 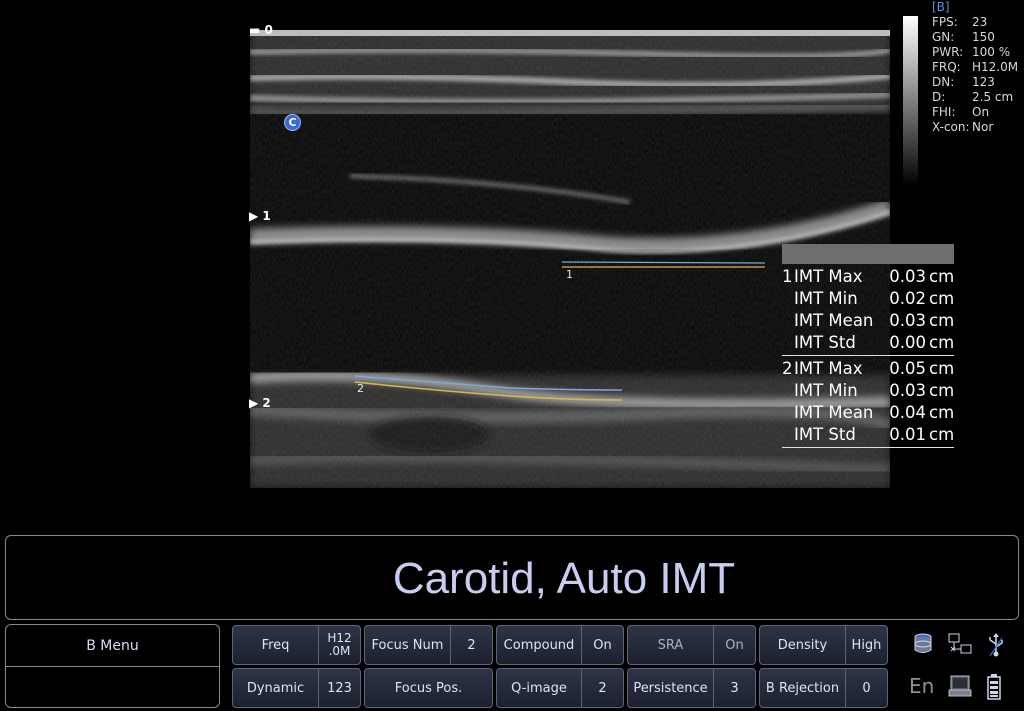 I want to click on param-key: FHI:, so click(x=944, y=112).